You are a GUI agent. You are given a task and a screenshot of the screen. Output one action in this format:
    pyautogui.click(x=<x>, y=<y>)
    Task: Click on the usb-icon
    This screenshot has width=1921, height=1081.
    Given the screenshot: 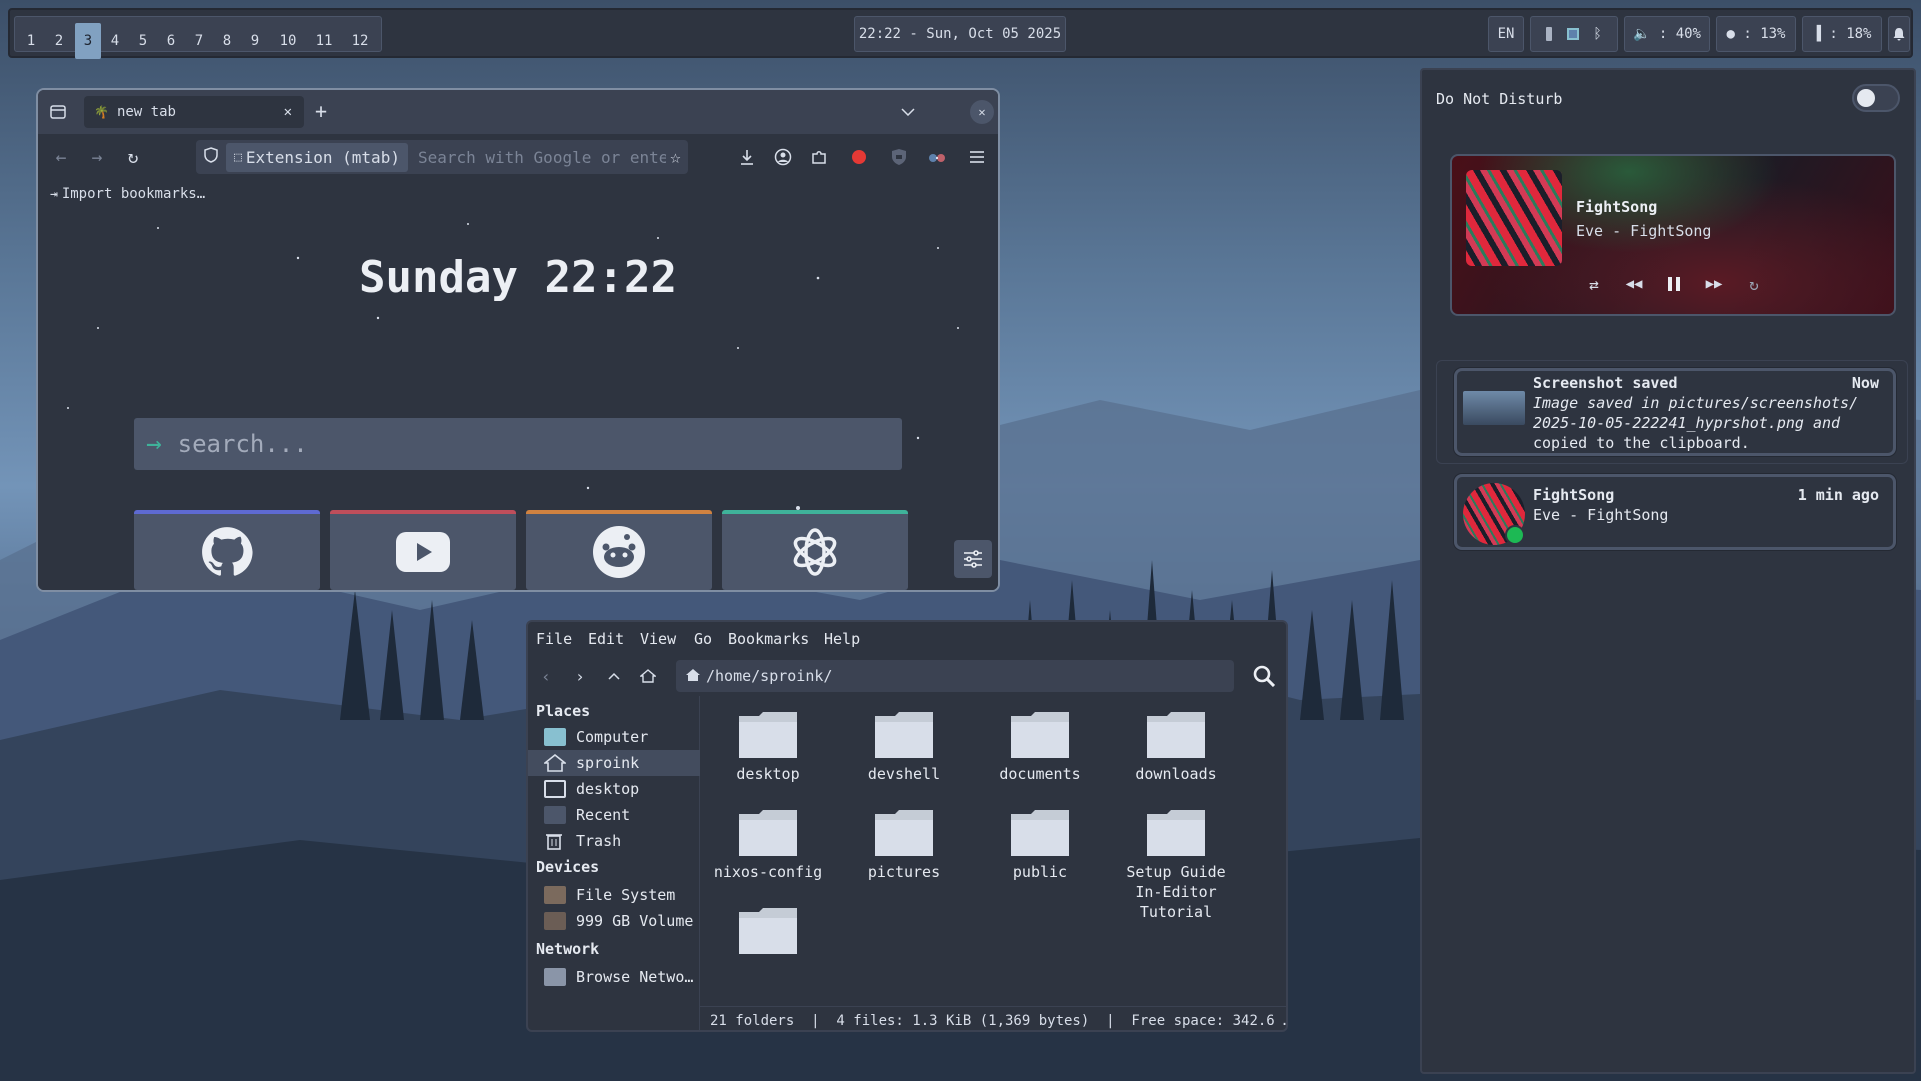 What is the action you would take?
    pyautogui.click(x=1549, y=34)
    